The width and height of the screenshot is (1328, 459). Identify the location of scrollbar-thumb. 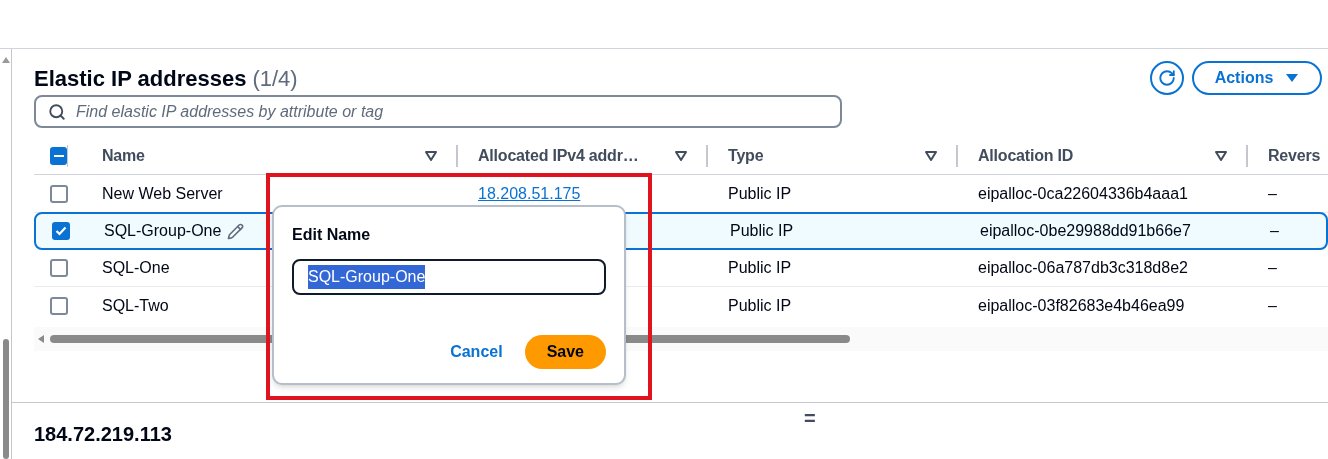
(5, 399).